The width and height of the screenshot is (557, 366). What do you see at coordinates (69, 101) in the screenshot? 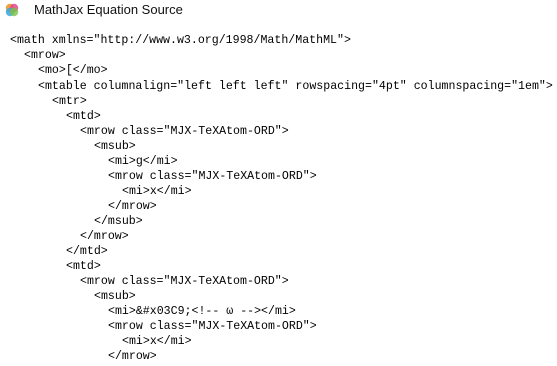
I see `source-line: <mtr>` at bounding box center [69, 101].